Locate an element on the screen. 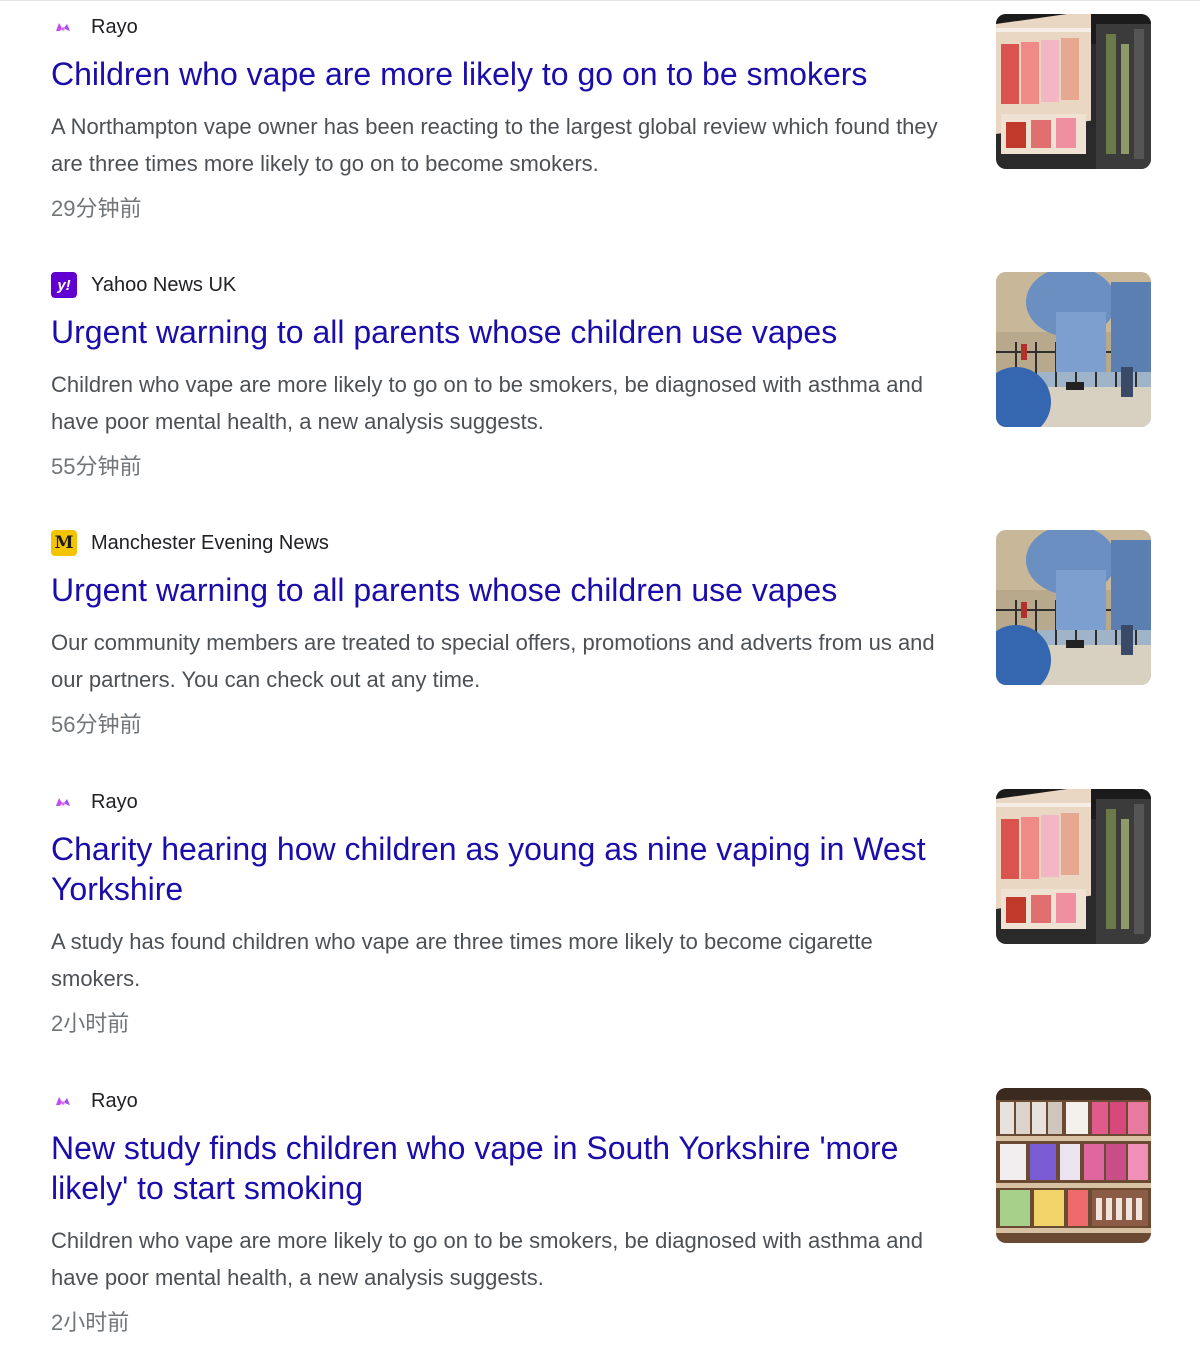  source-row: y! Yahoo News UK is located at coordinates (143, 285).